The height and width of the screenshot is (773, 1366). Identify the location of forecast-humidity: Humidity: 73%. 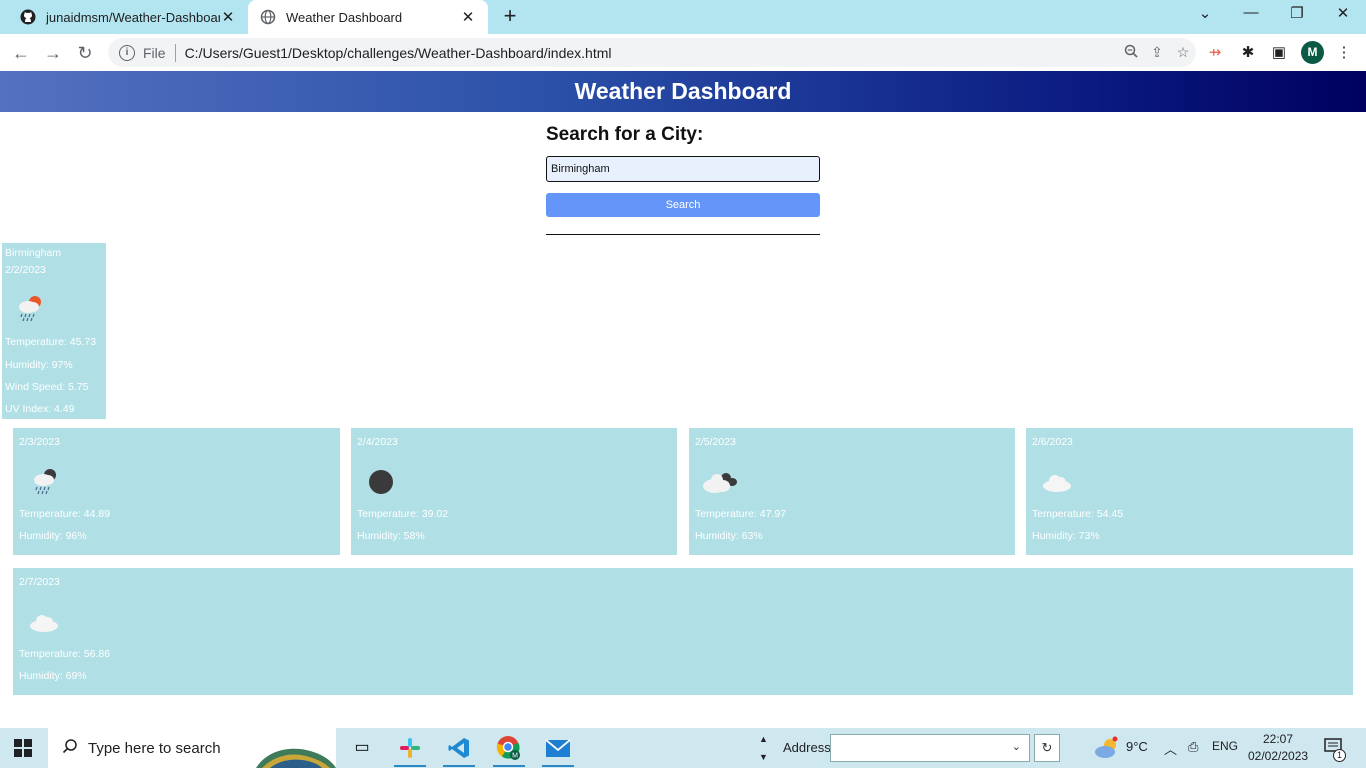
(1066, 536).